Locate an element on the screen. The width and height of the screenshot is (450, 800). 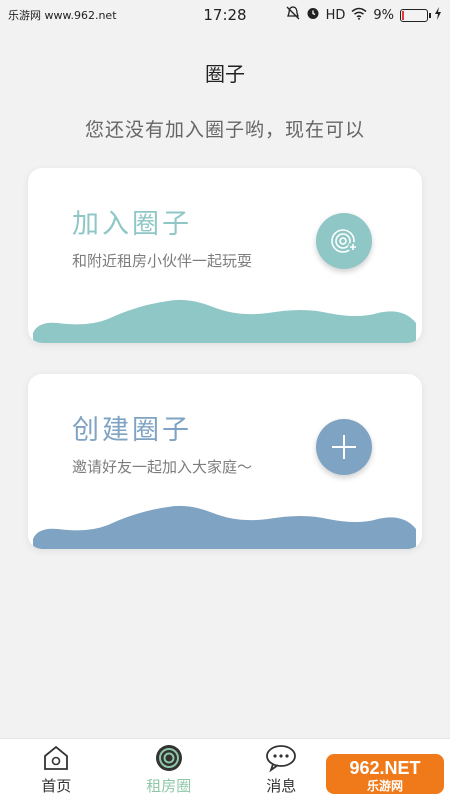
wifi-icon is located at coordinates (359, 15).